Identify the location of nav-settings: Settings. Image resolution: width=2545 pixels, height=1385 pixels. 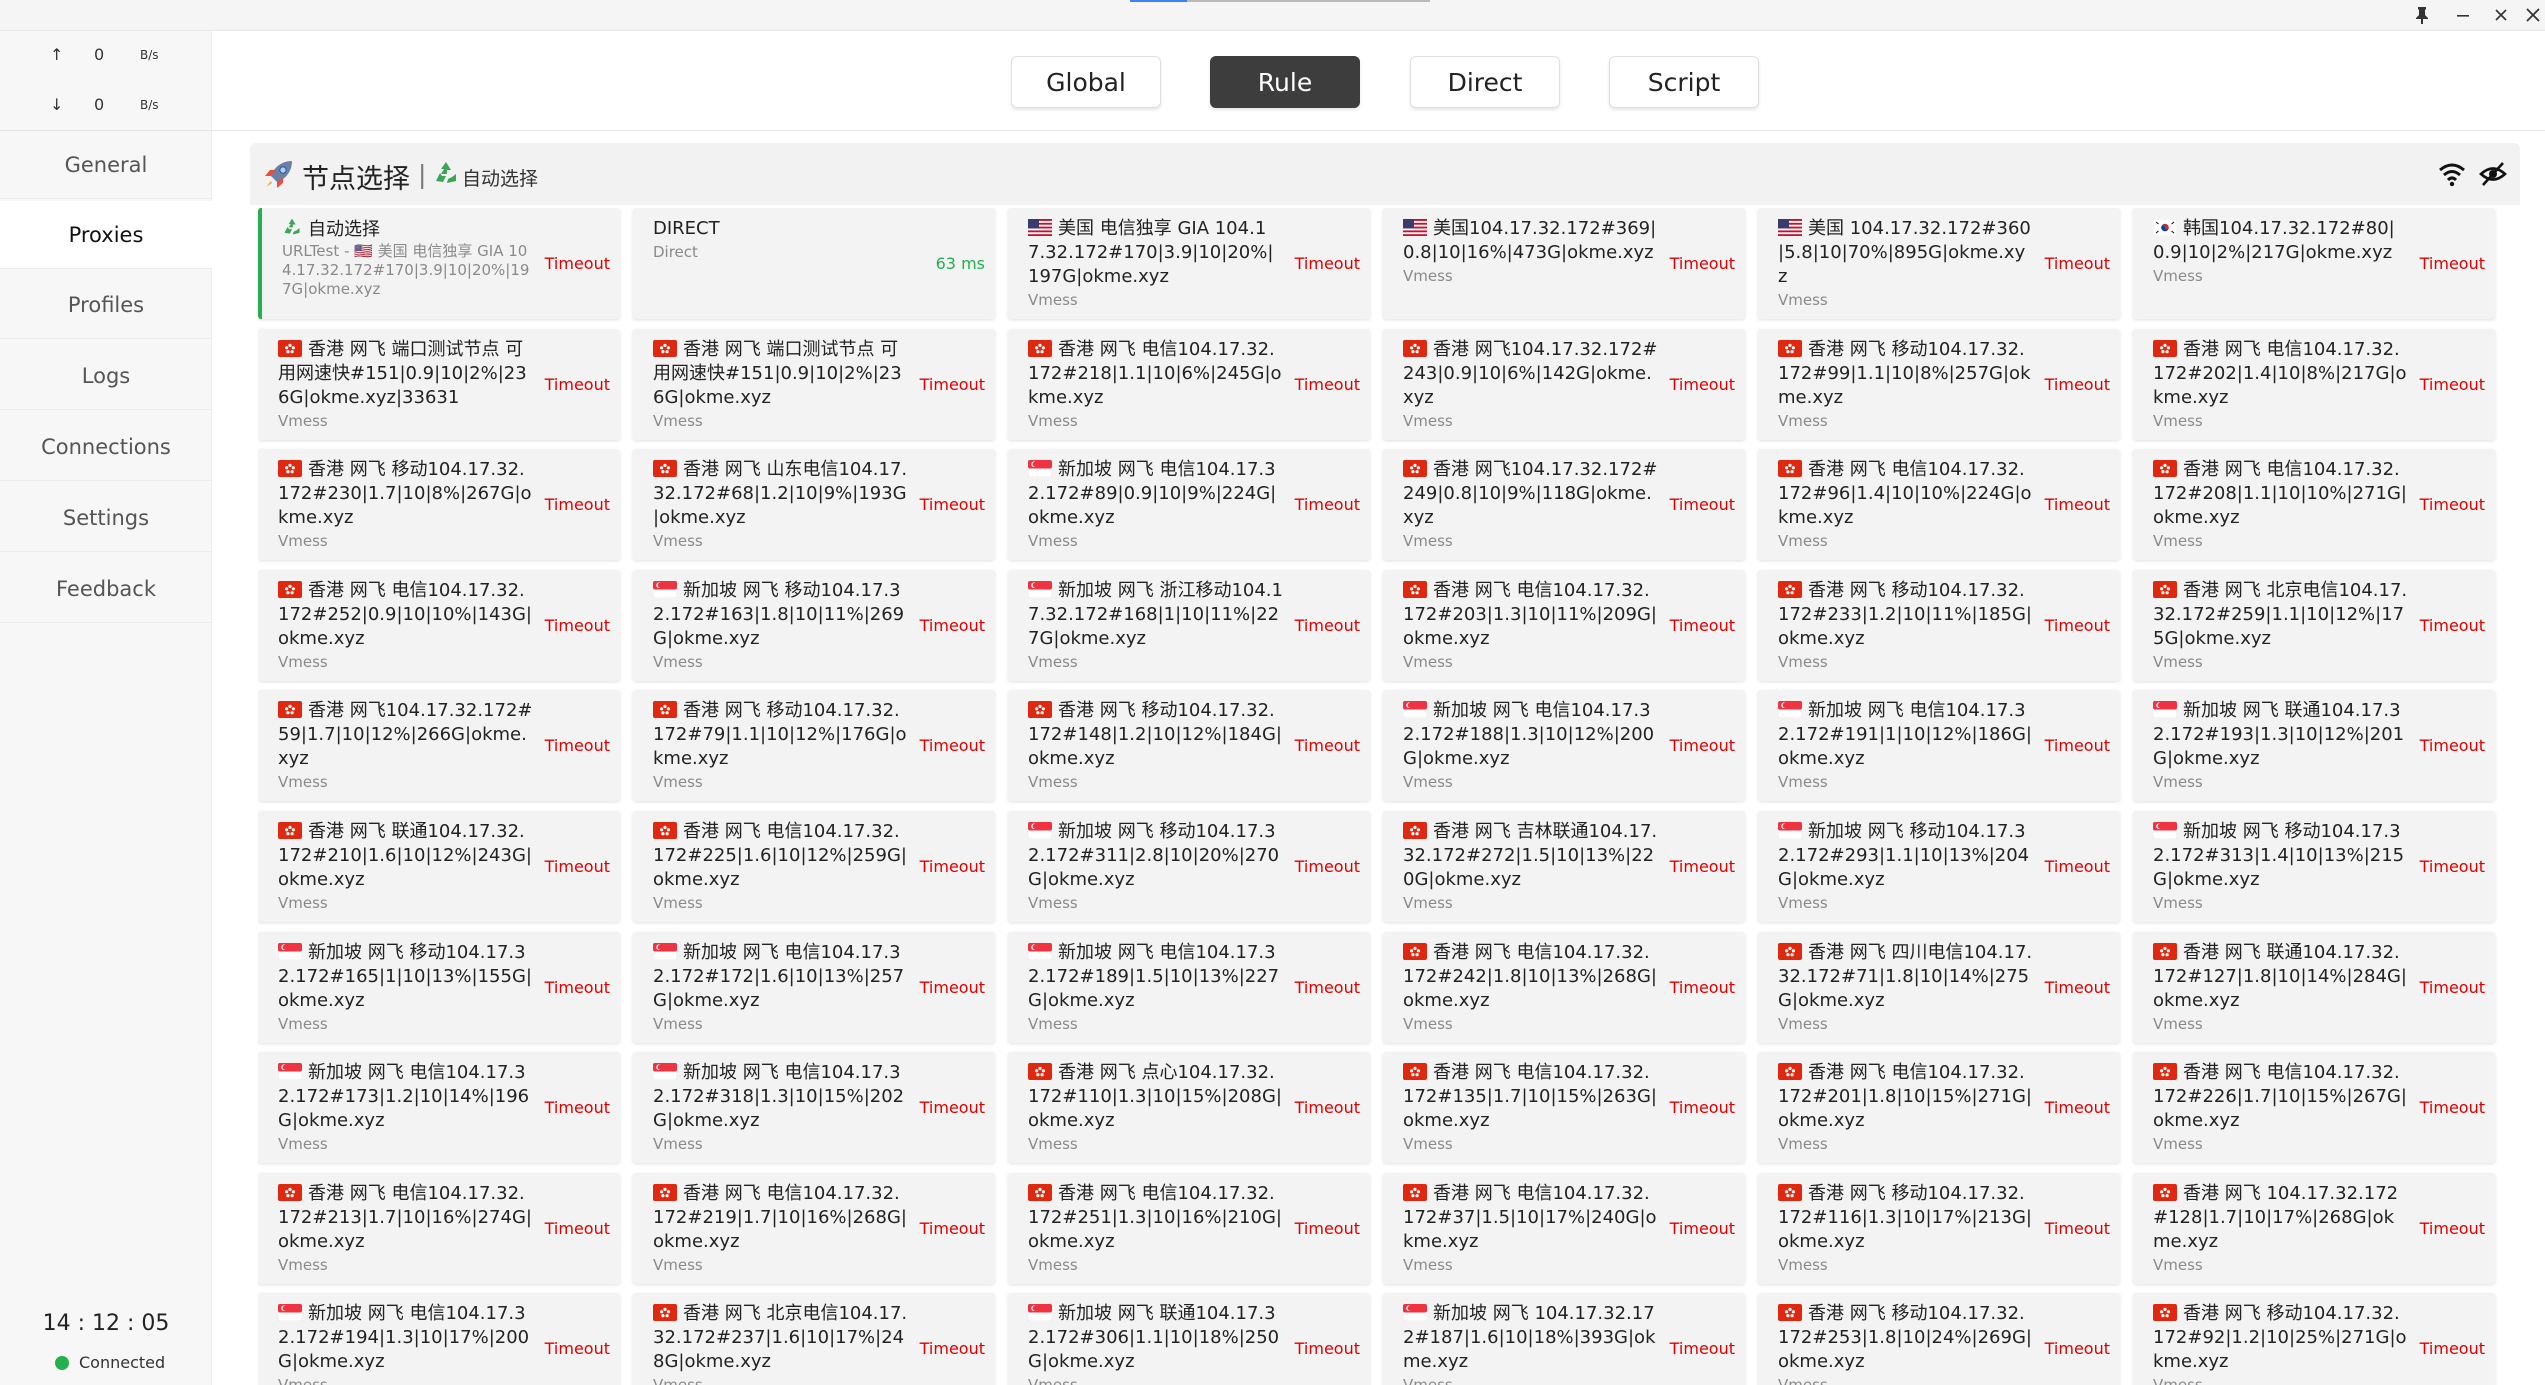
(106, 518).